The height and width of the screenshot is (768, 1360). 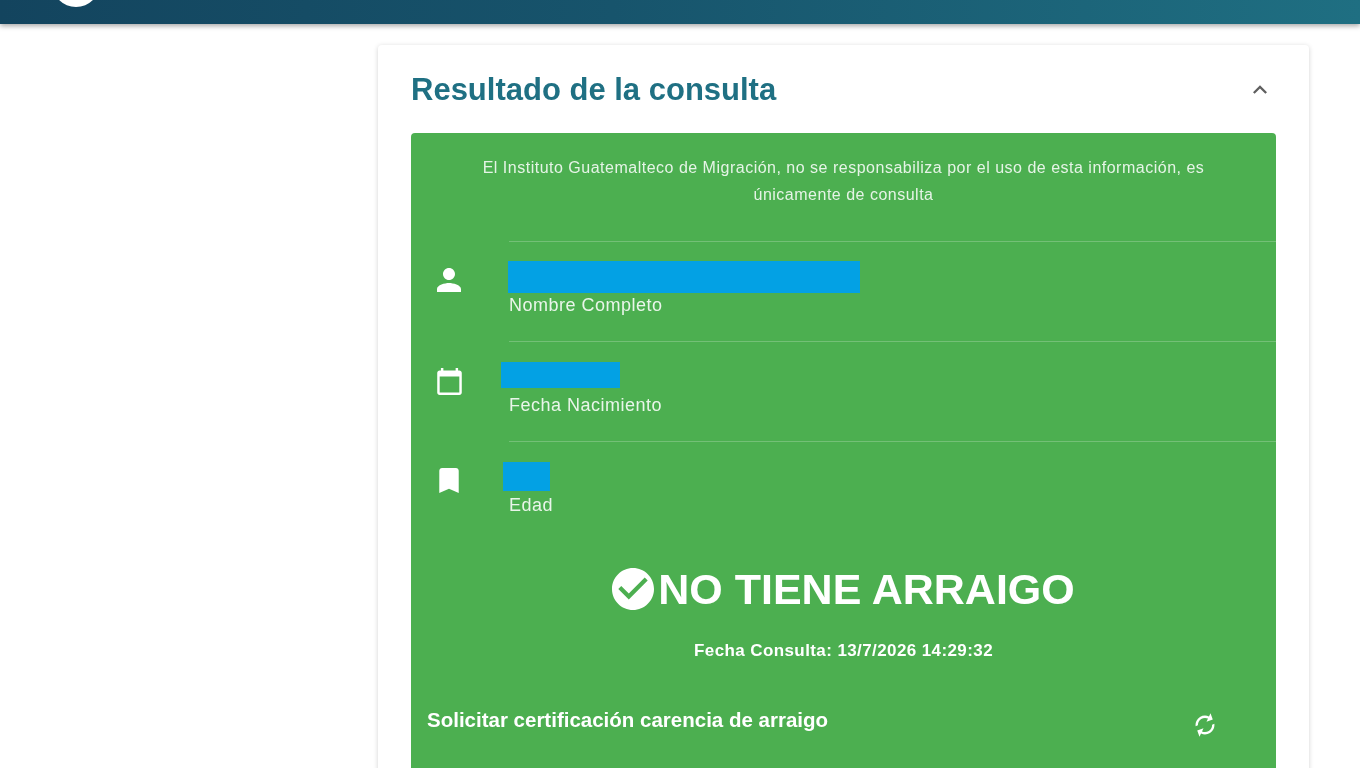 What do you see at coordinates (594, 89) in the screenshot?
I see `card-title: Resultado de la consulta` at bounding box center [594, 89].